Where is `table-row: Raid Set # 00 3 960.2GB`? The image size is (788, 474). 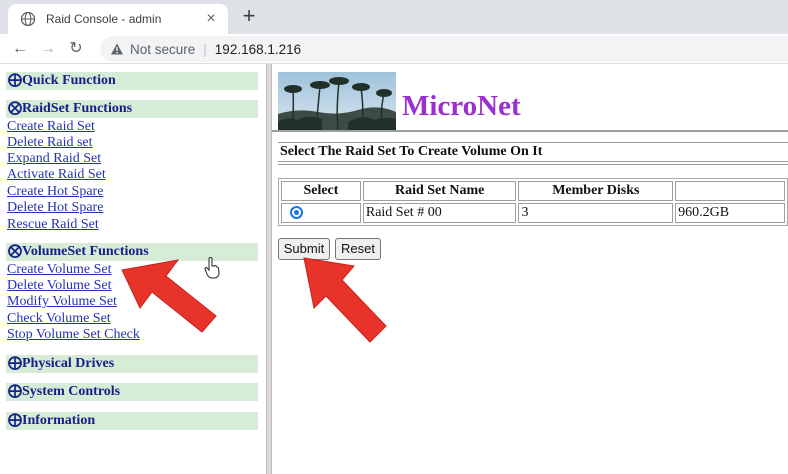 table-row: Raid Set # 00 3 960.2GB is located at coordinates (533, 213).